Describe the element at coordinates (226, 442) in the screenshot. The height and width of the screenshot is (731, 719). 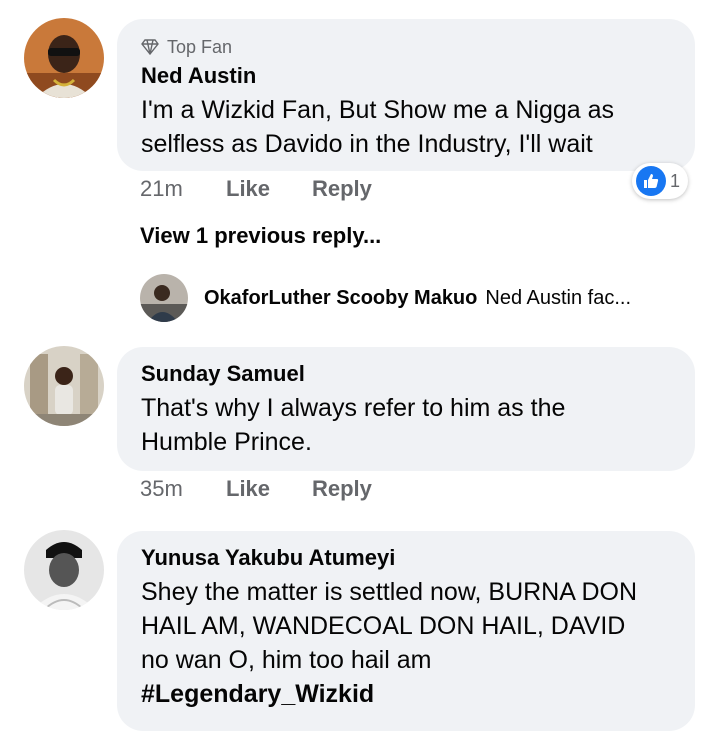
I see `comment-text-line: Humble Prince.` at that location.